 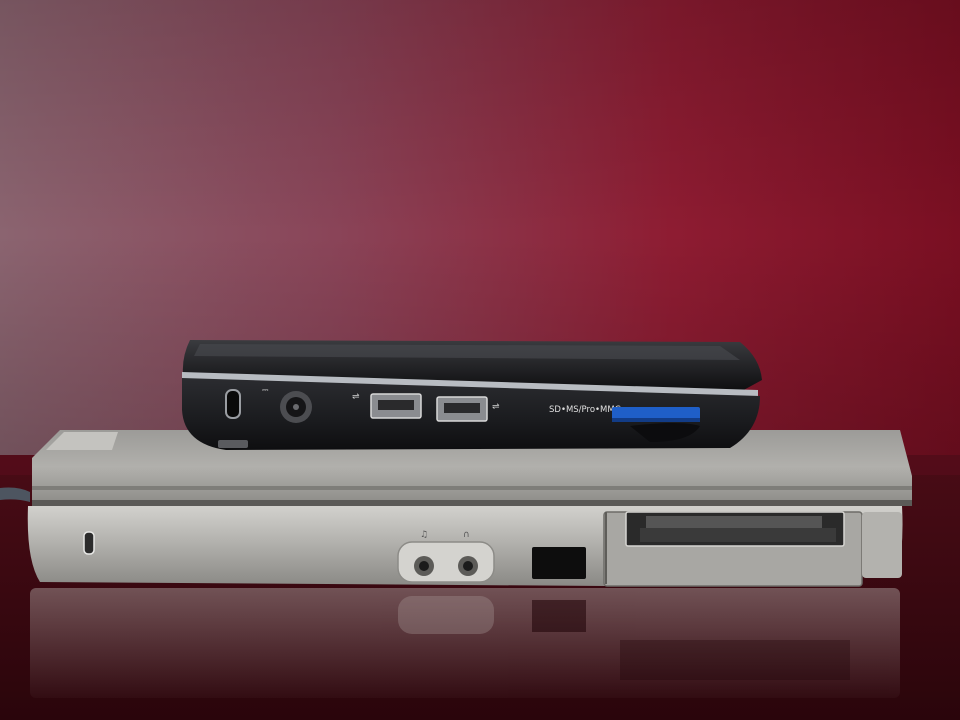 I want to click on mic-icon: ♫, so click(x=424, y=535).